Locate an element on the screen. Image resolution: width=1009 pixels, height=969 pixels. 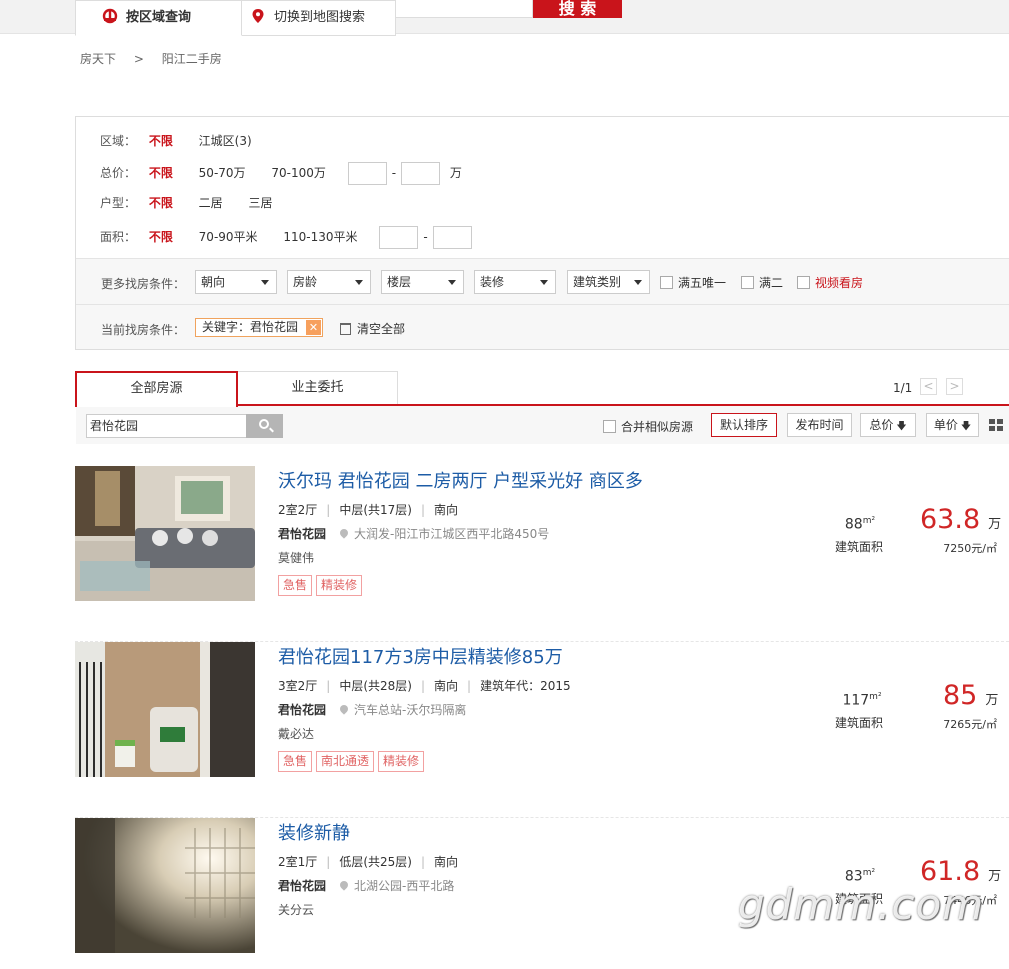
range-dash: - is located at coordinates (425, 237).